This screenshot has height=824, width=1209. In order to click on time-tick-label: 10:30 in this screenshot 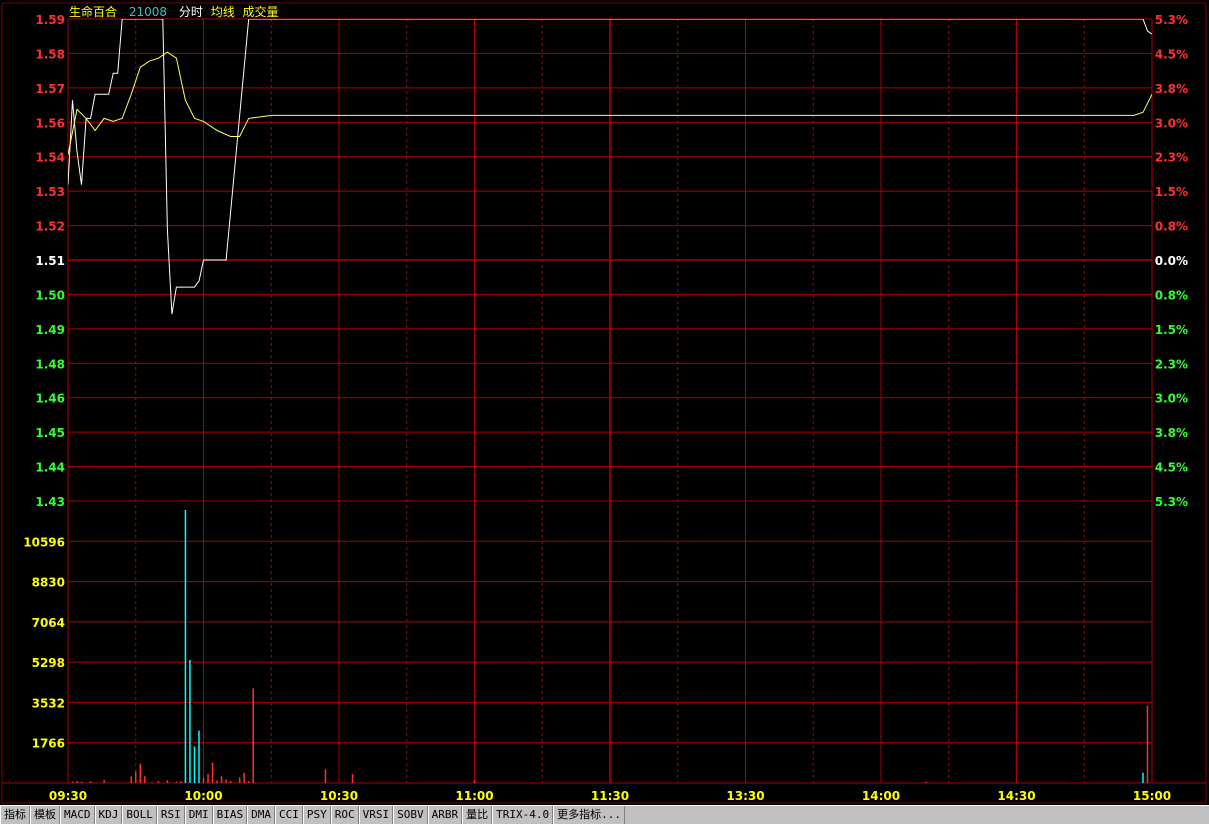, I will do `click(339, 796)`.